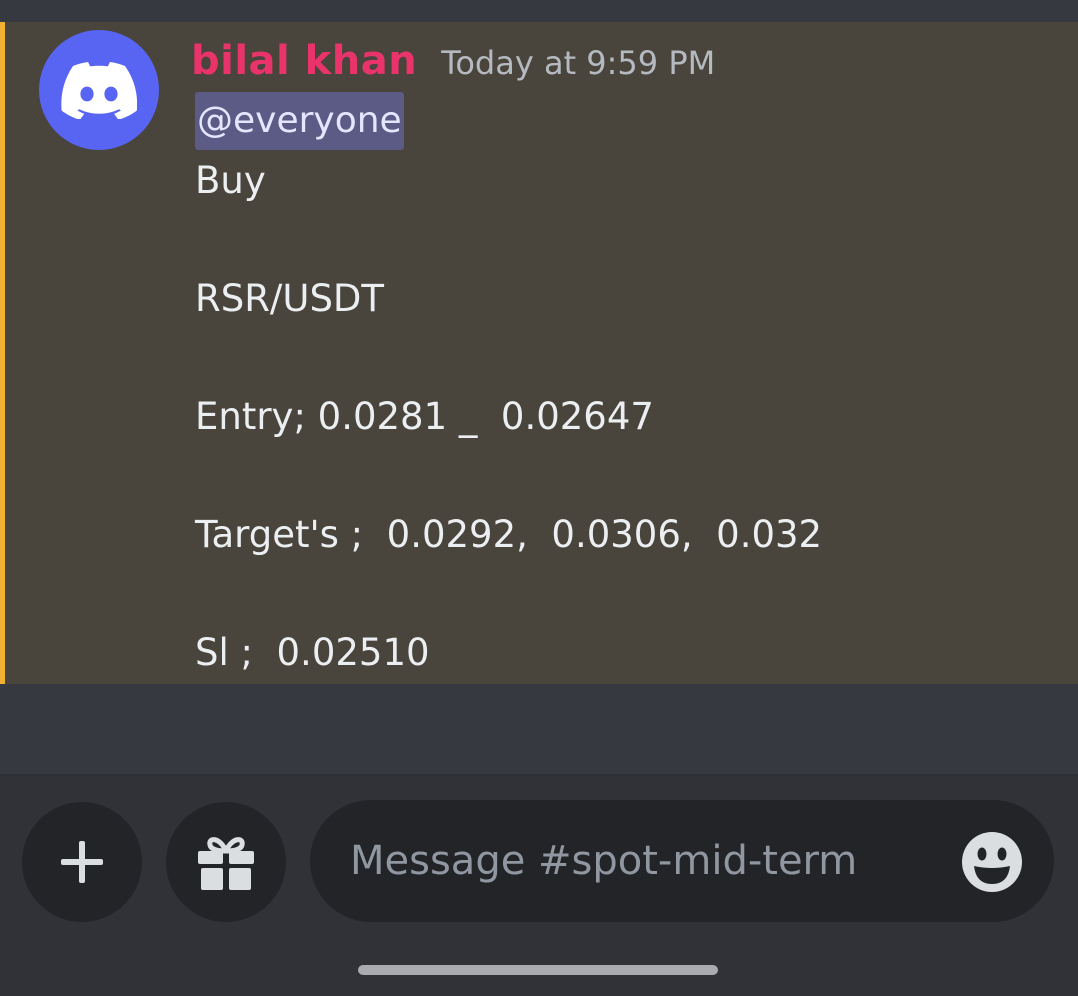 Image resolution: width=1078 pixels, height=996 pixels. I want to click on message-input: Message #spot-mid-term, so click(682, 861).